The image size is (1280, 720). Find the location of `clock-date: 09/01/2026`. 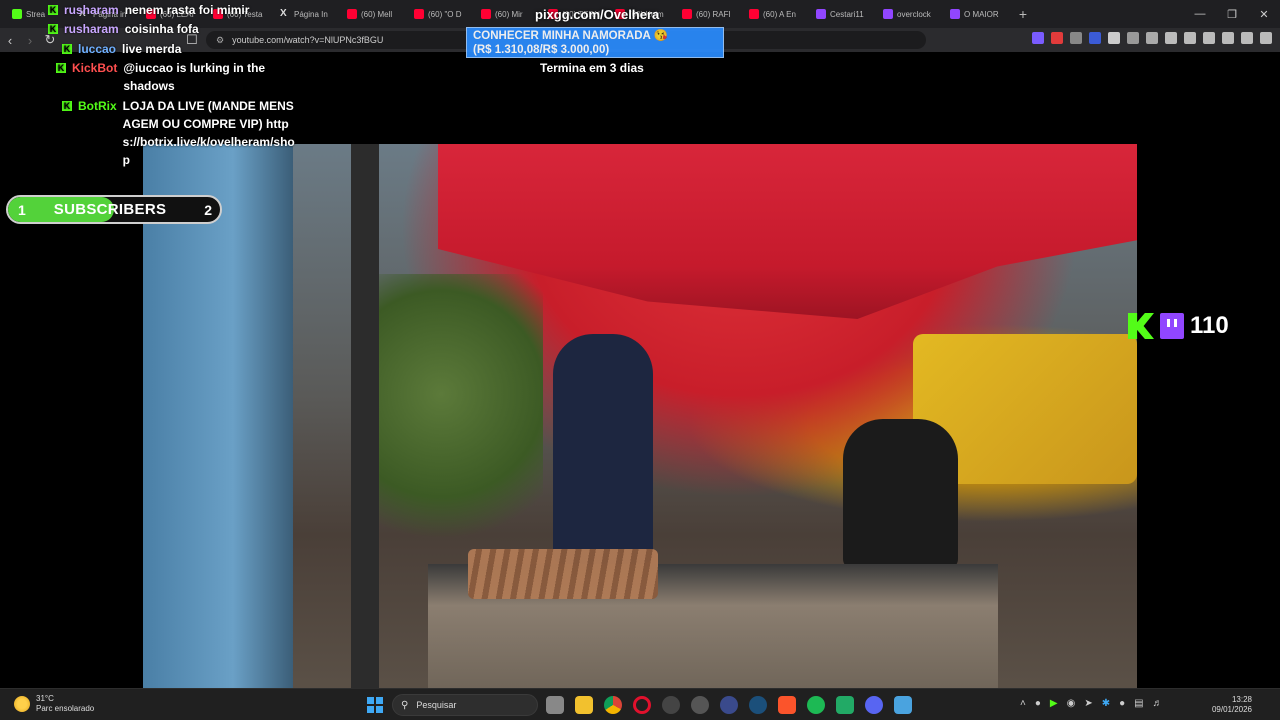

clock-date: 09/01/2026 is located at coordinates (1231, 709).